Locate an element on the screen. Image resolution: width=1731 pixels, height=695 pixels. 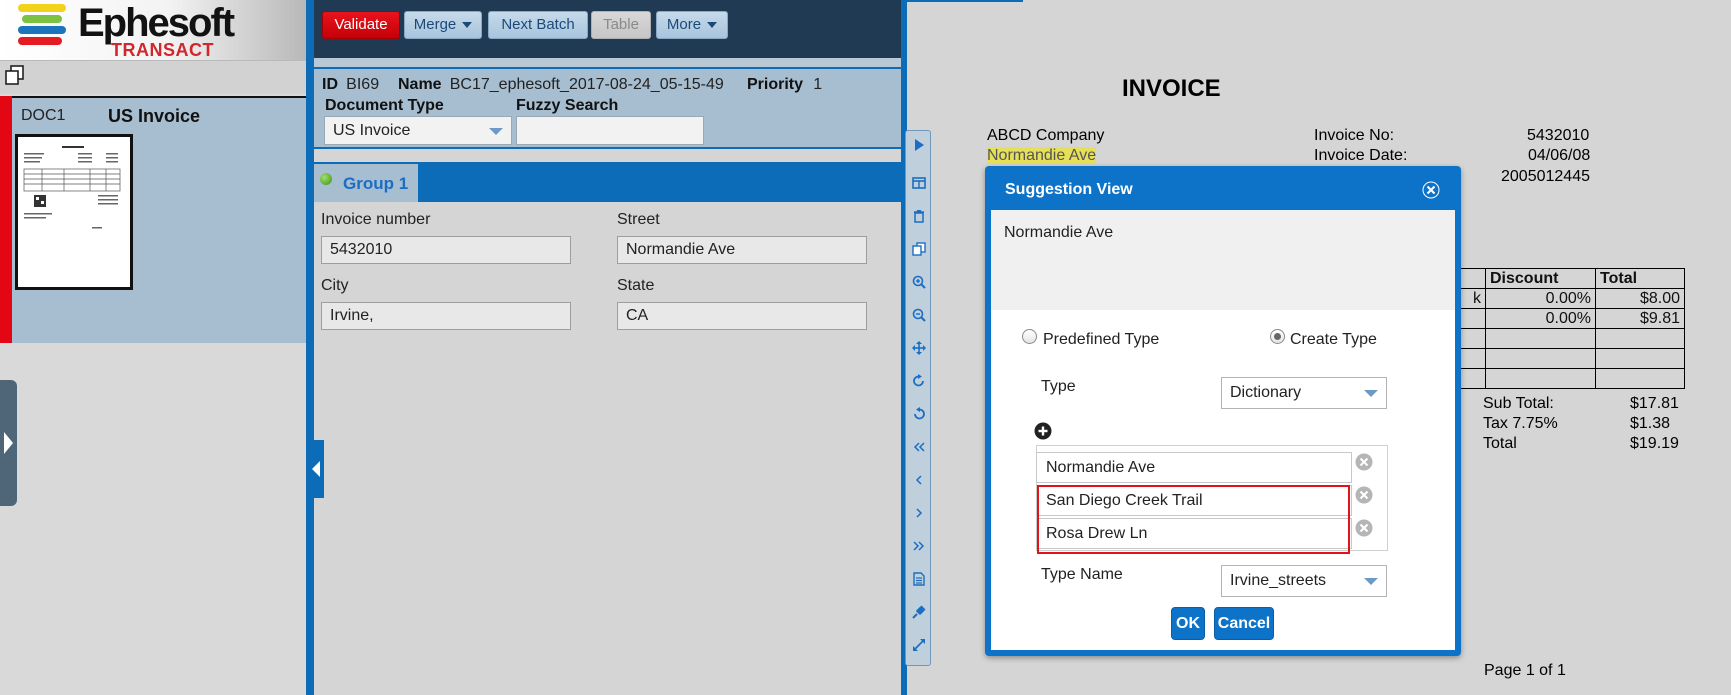
type-name-value: Irvine_streets is located at coordinates (1278, 580).